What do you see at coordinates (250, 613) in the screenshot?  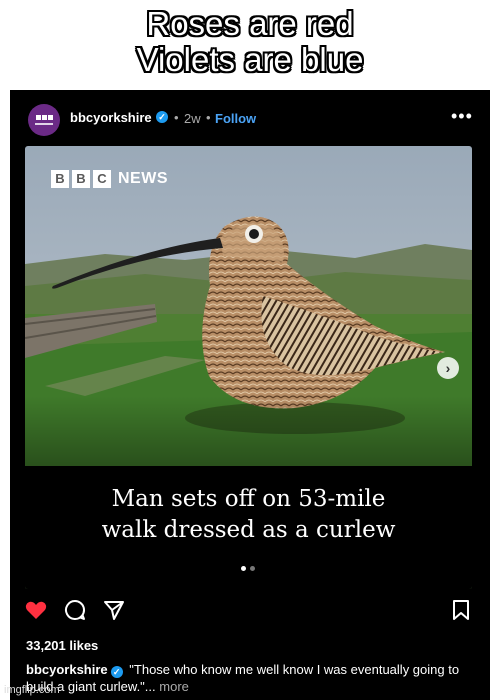 I see `post-actions` at bounding box center [250, 613].